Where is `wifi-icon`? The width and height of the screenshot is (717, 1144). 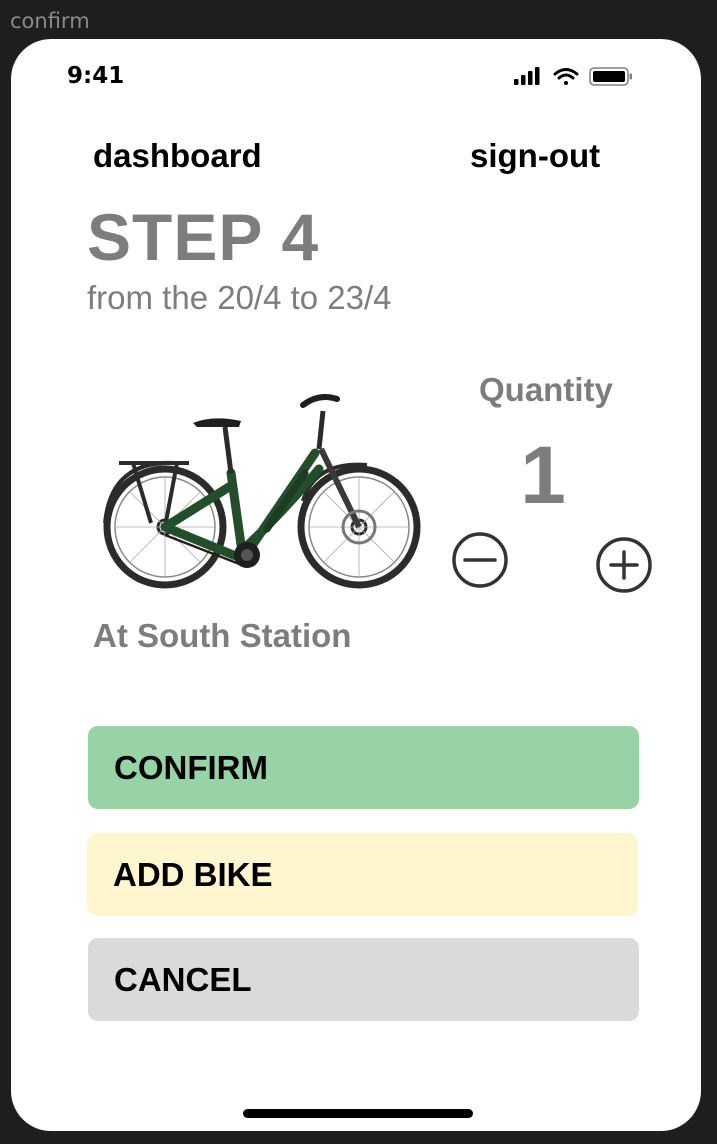 wifi-icon is located at coordinates (566, 76).